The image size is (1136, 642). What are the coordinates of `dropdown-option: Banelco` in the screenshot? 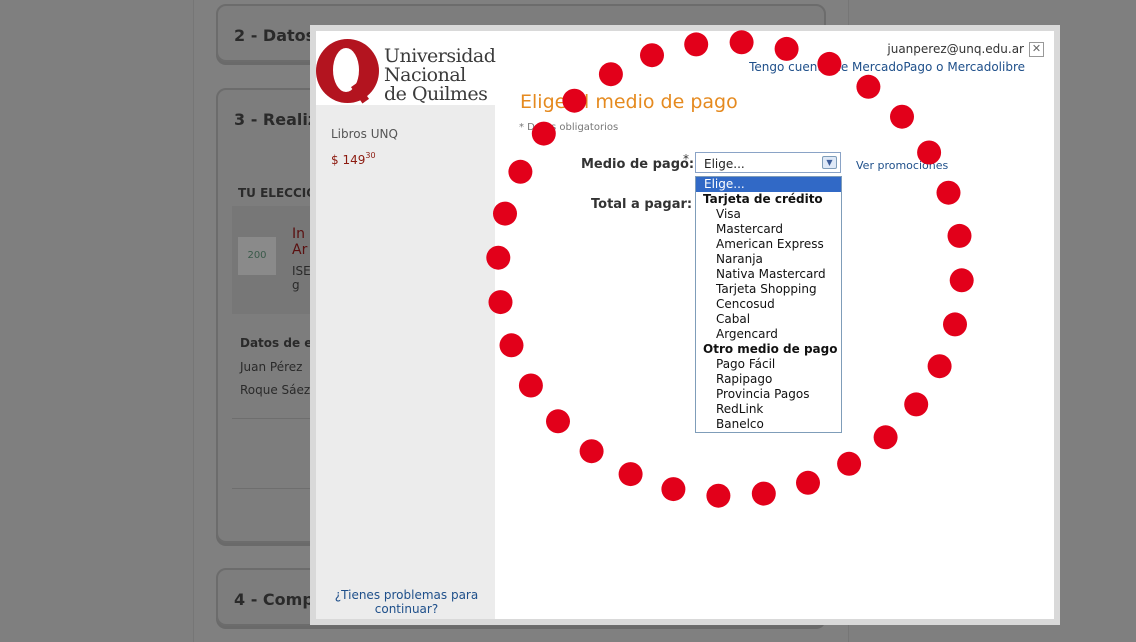 It's located at (768, 424).